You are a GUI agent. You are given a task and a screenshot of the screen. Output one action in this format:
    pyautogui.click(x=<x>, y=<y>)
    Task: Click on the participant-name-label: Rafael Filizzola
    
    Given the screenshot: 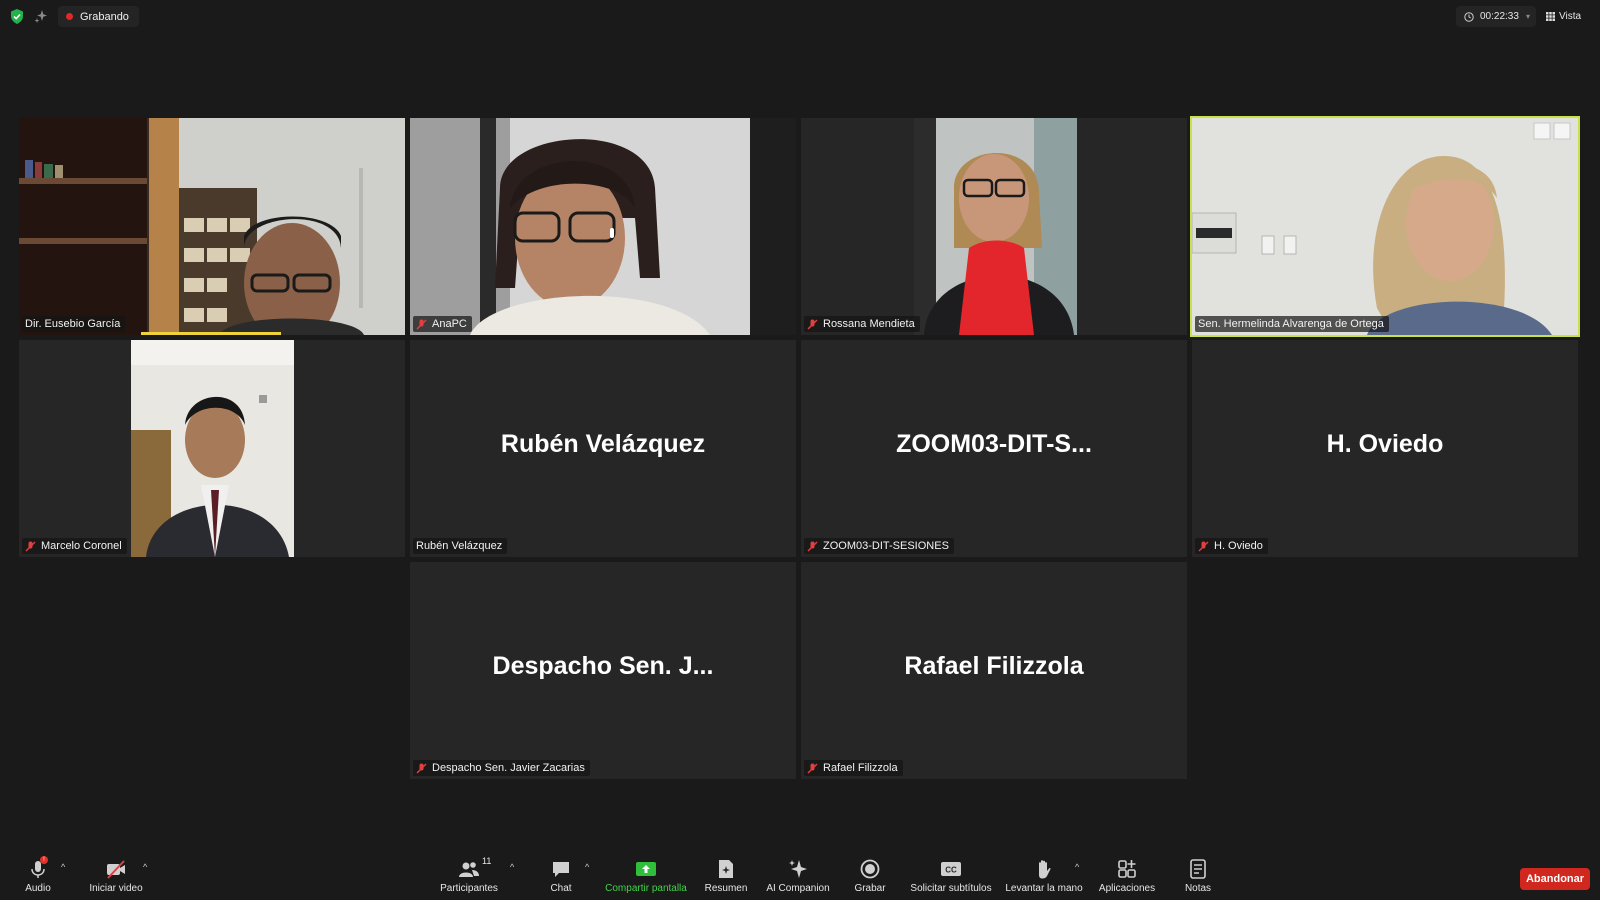 What is the action you would take?
    pyautogui.click(x=853, y=768)
    